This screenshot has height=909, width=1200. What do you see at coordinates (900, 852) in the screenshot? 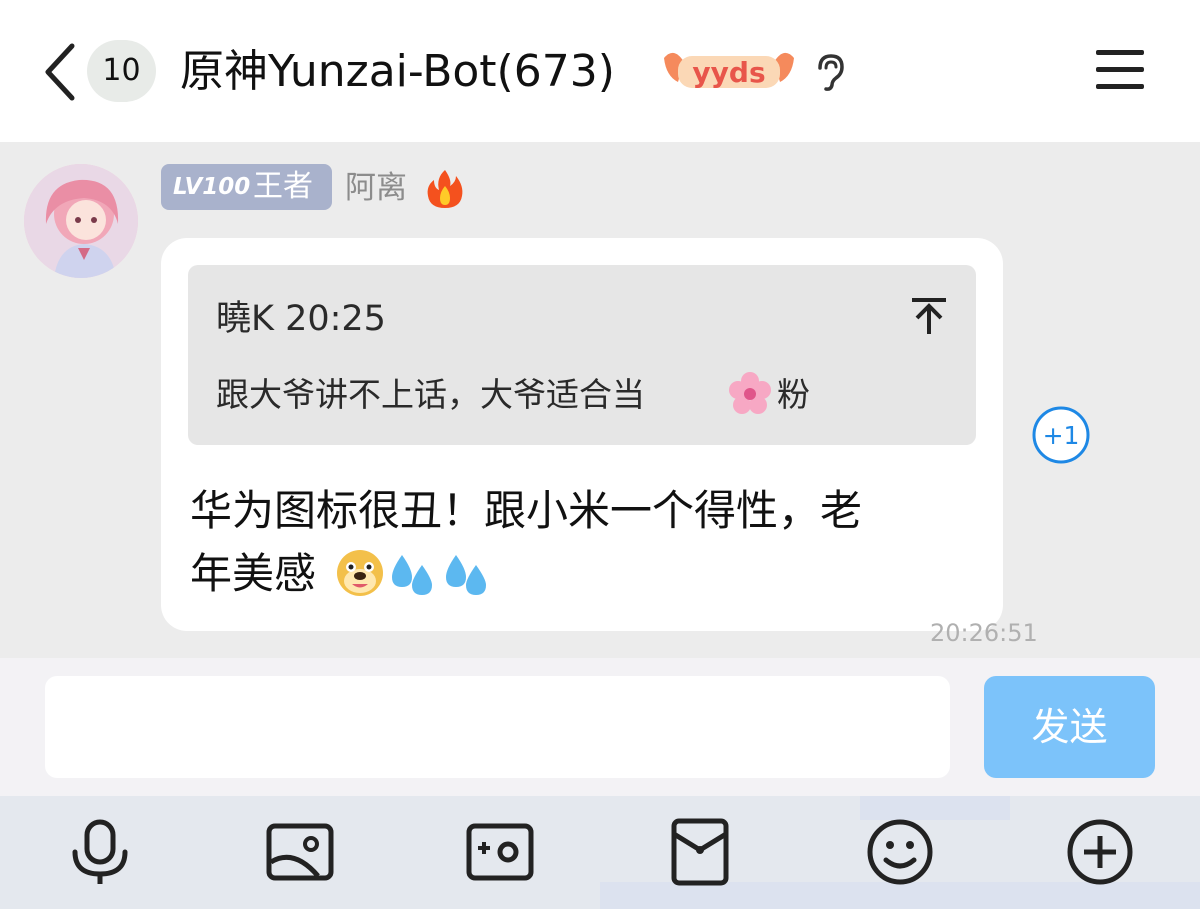
I see `emoji-icon` at bounding box center [900, 852].